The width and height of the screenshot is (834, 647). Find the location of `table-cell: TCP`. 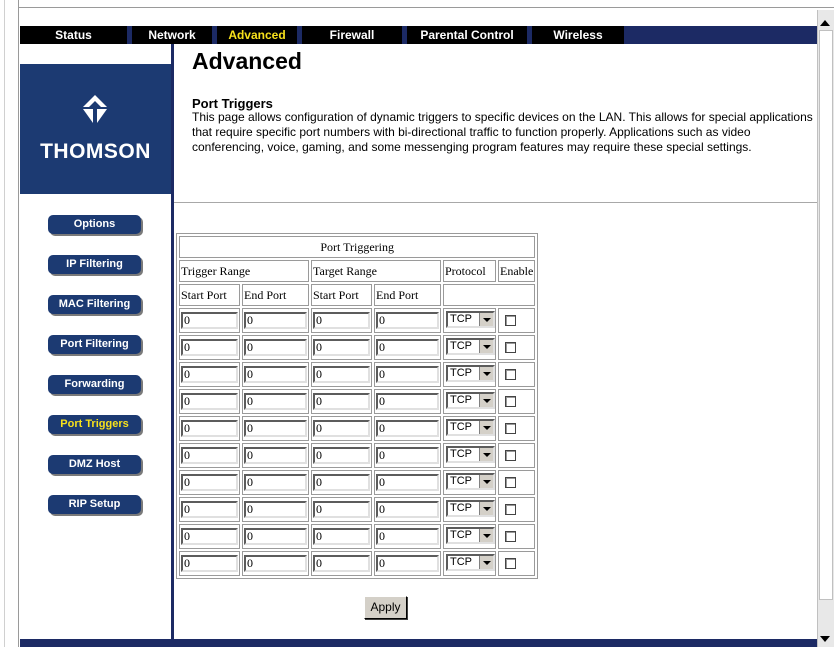

table-cell: TCP is located at coordinates (469, 563).